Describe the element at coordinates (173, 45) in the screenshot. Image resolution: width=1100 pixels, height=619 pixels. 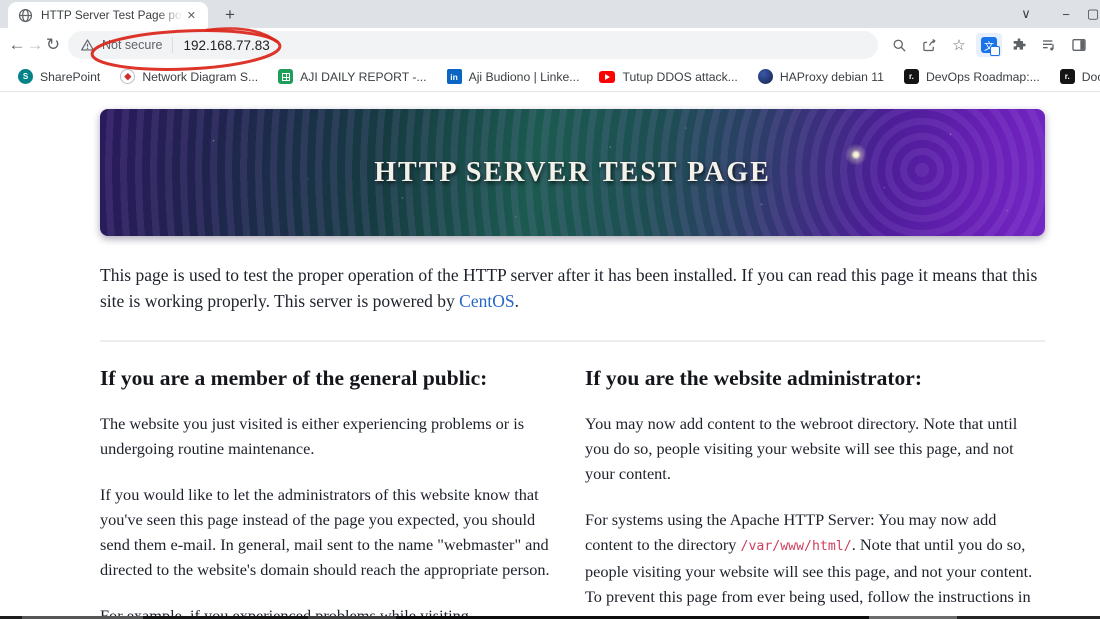
I see `omnibox-divider` at that location.